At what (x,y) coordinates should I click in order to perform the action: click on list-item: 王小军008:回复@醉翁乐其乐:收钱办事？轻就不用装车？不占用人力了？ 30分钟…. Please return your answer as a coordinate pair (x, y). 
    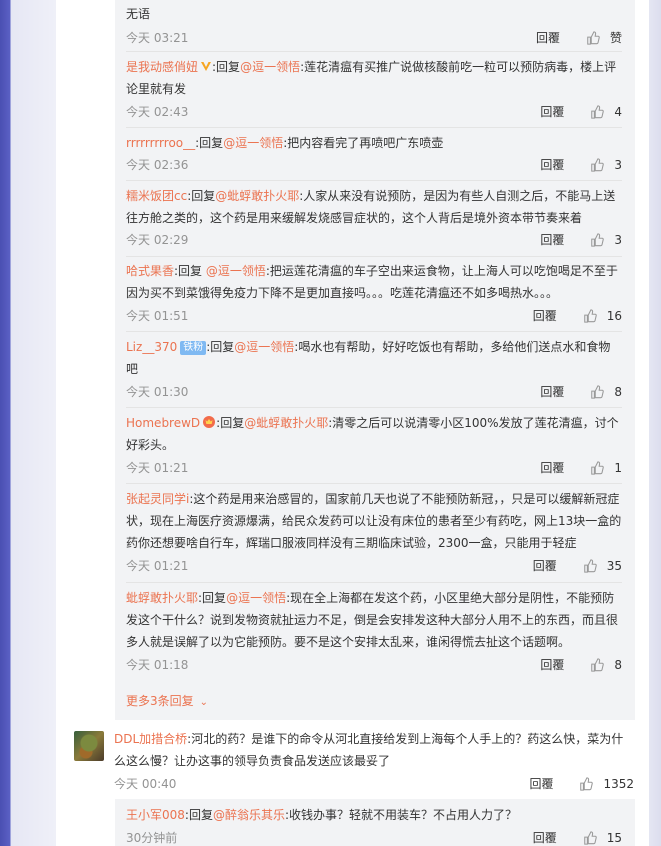
    Looking at the image, I should click on (374, 825).